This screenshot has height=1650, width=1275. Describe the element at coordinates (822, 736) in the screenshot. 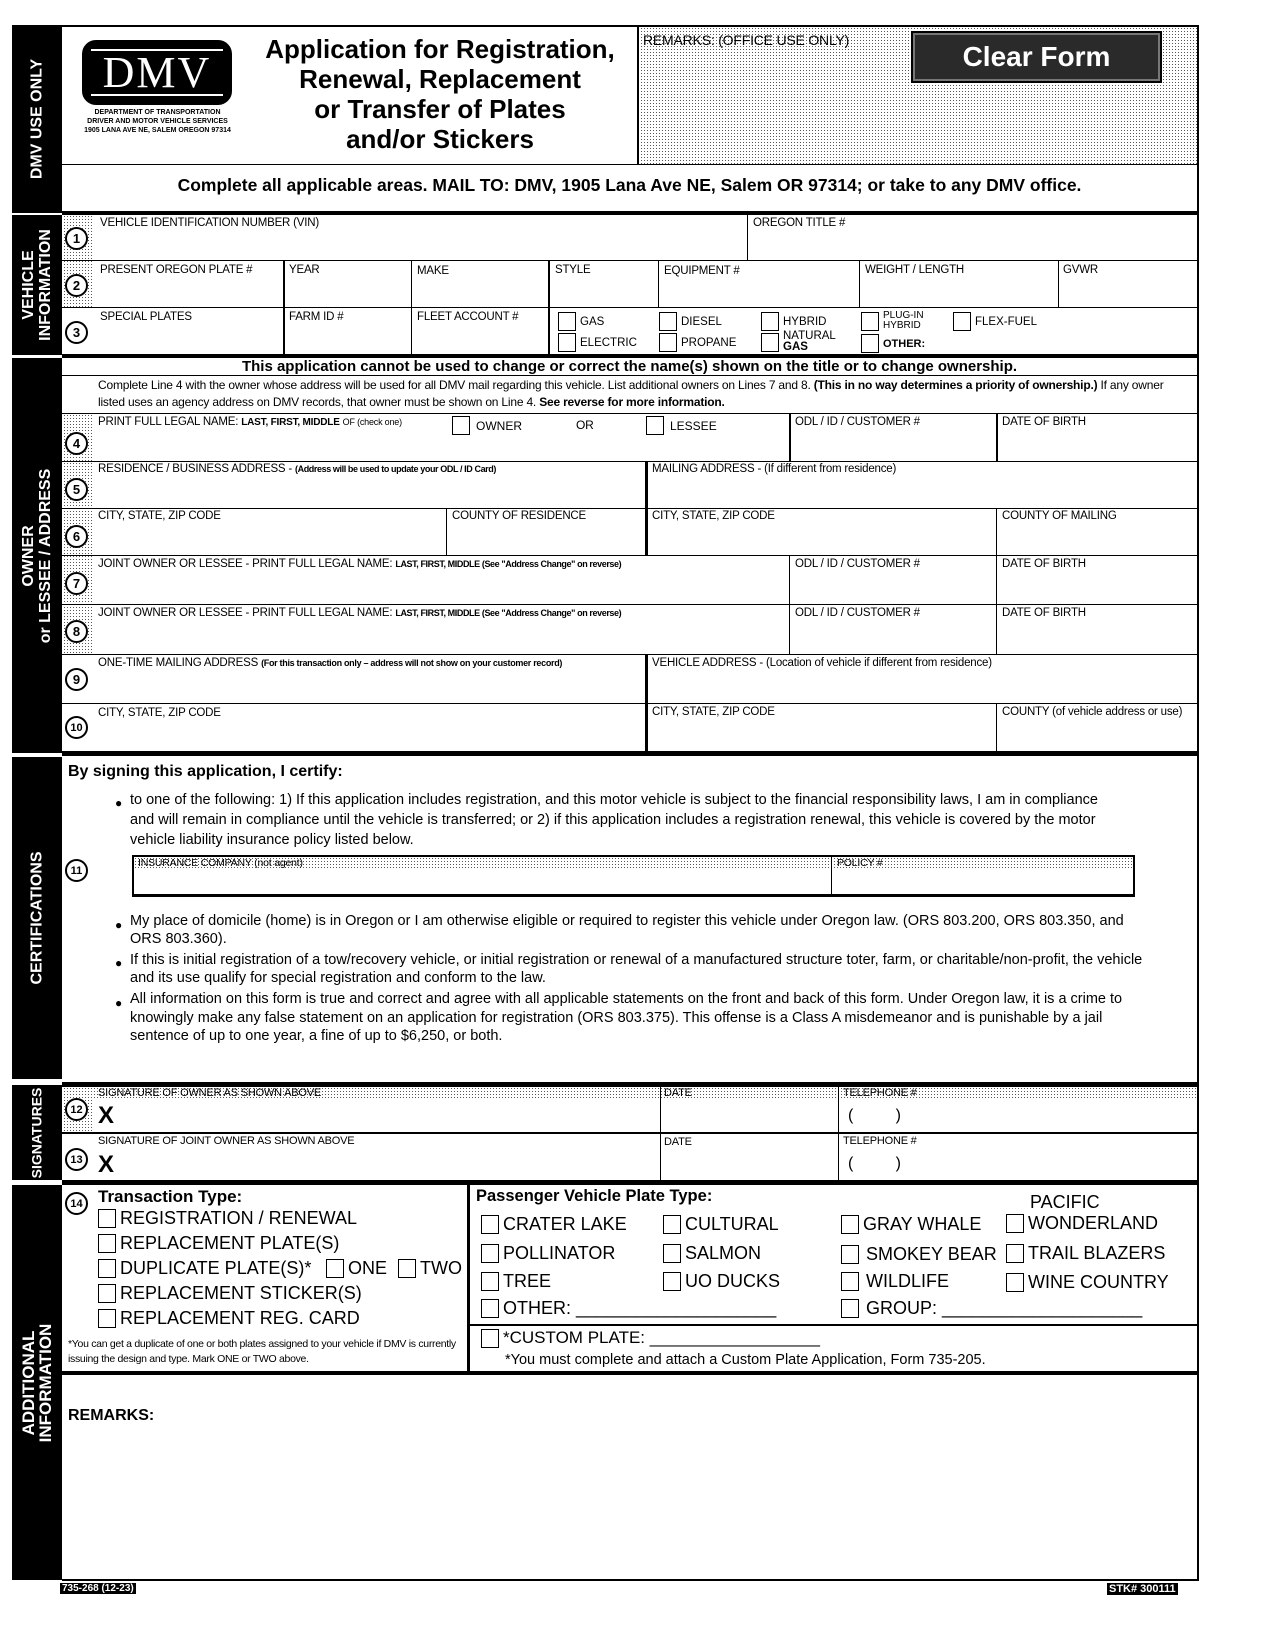

I see `vehicle-city-input` at that location.